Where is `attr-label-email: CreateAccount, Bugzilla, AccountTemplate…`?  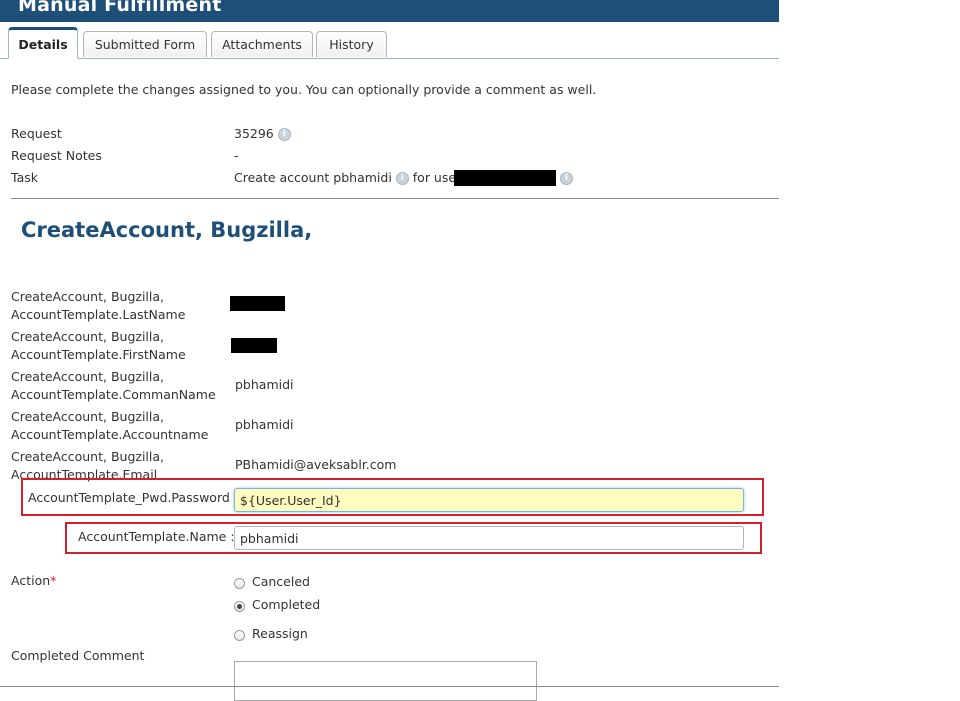 attr-label-email: CreateAccount, Bugzilla, AccountTemplate… is located at coordinates (87, 465).